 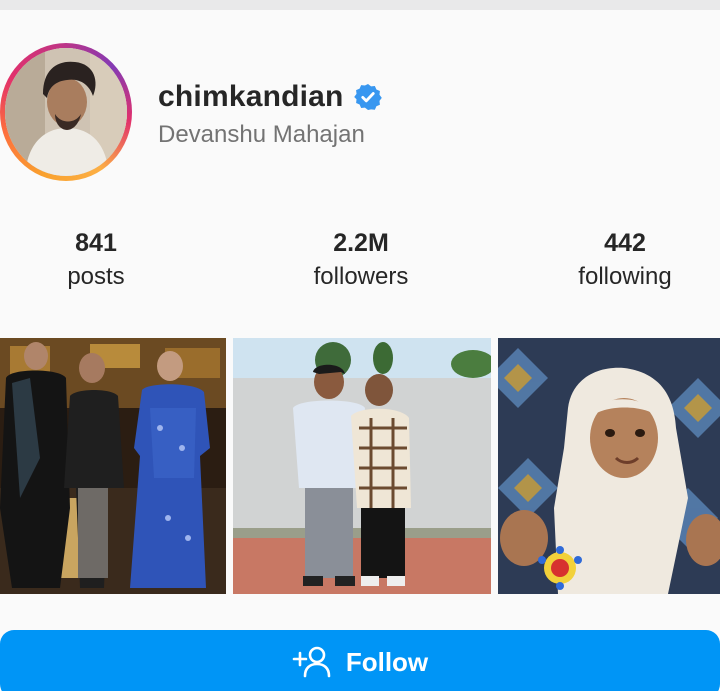 I want to click on full-name: Devanshu Mahajan, so click(x=261, y=134).